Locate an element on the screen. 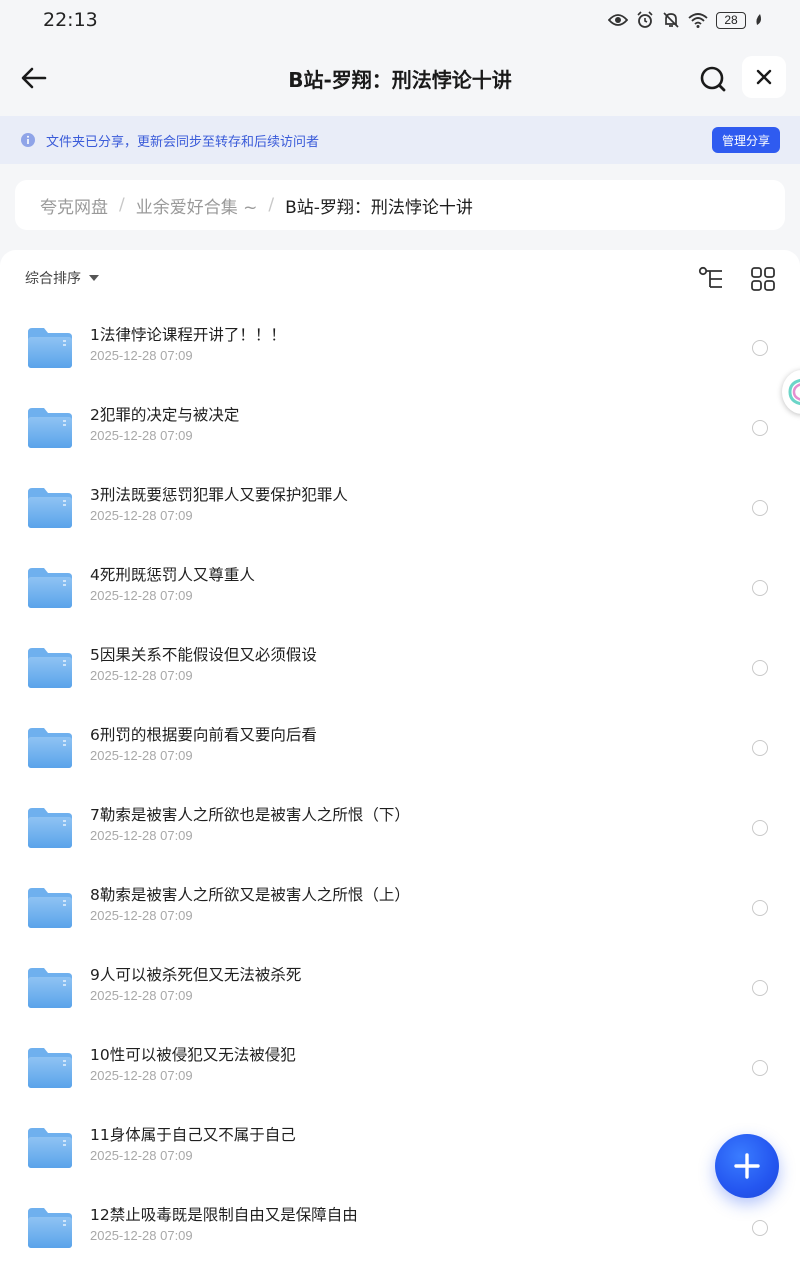  file-row: 11身体属于自己又不属于自己 2025-12-28 07:09 is located at coordinates (400, 1148).